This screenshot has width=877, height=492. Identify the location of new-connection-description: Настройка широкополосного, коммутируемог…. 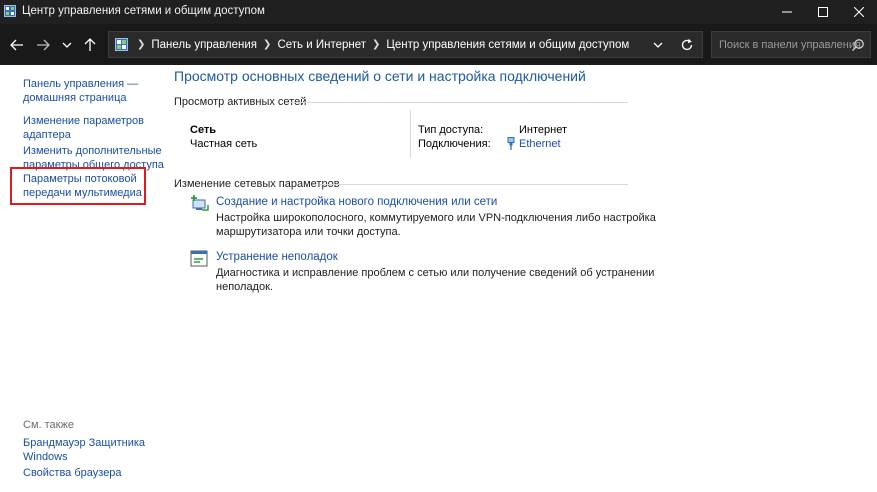
(436, 225).